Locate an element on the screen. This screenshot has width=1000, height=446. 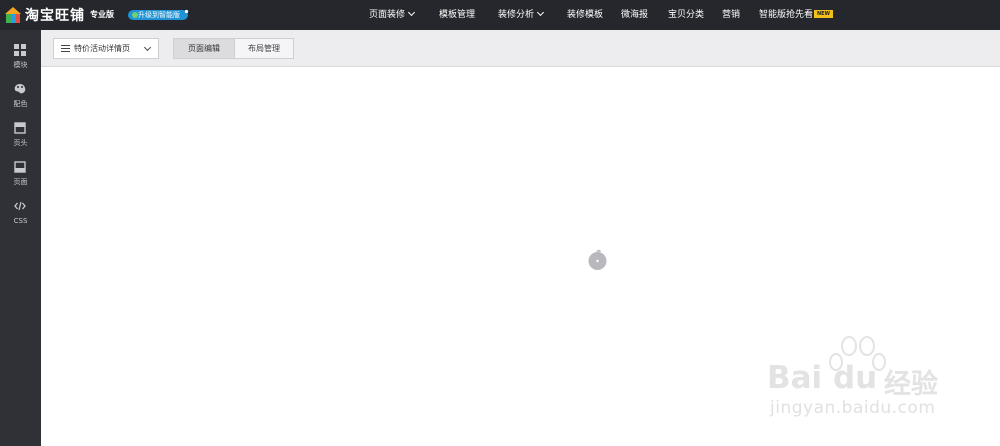
loading-icon is located at coordinates (597, 259).